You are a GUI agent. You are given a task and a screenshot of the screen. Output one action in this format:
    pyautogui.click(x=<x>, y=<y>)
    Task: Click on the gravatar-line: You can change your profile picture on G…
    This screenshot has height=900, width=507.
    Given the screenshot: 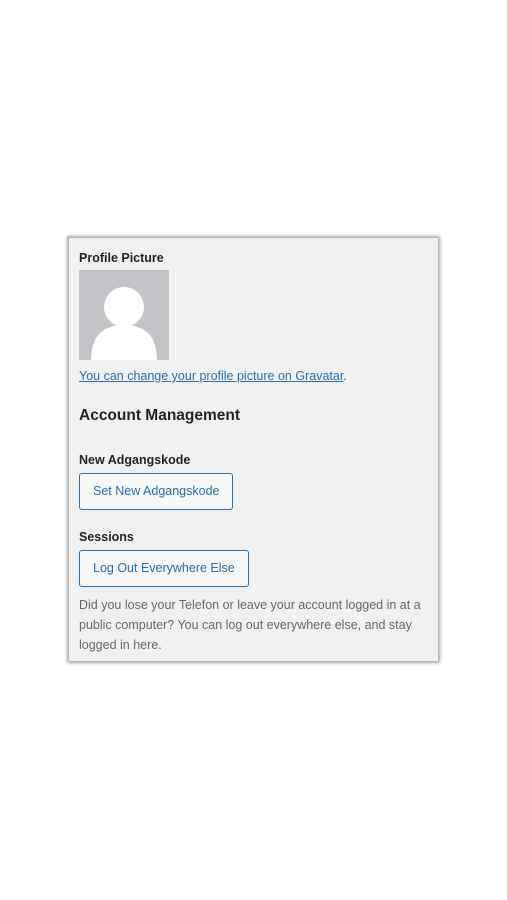 What is the action you would take?
    pyautogui.click(x=213, y=376)
    